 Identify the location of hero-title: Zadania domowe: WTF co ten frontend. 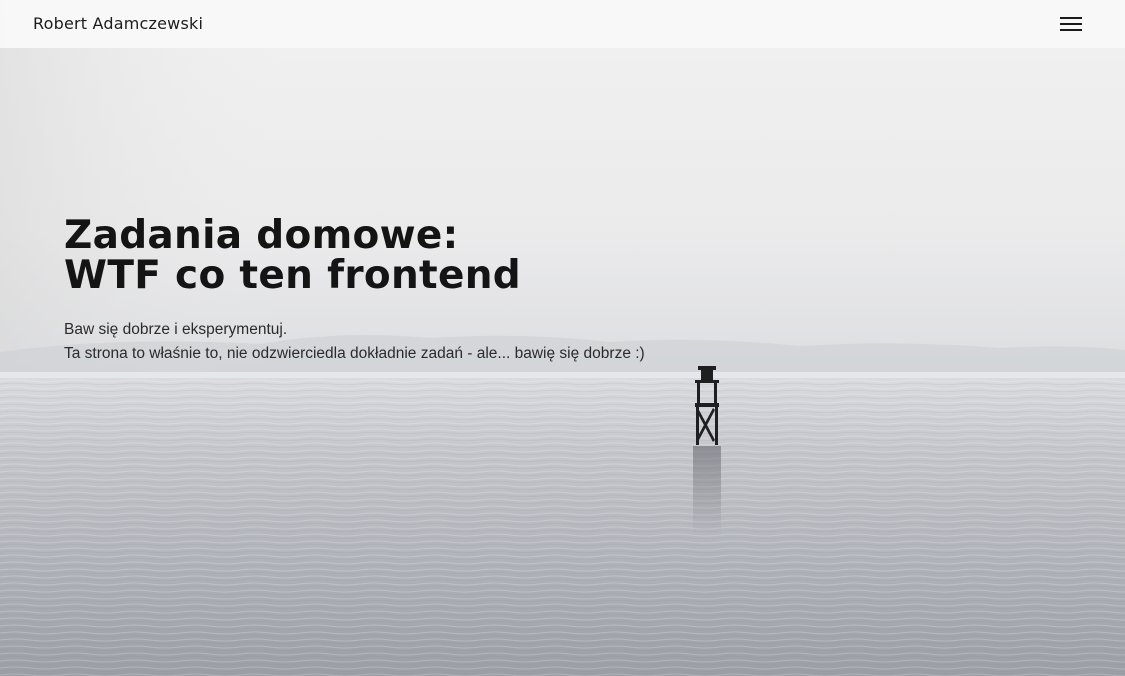
(354, 256).